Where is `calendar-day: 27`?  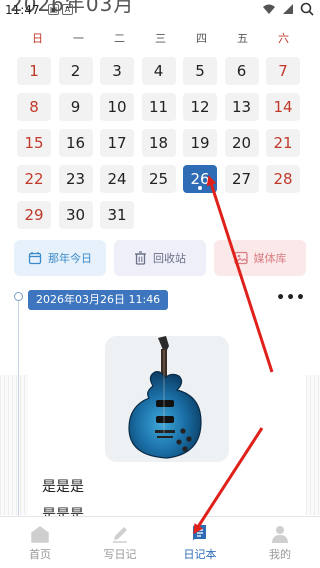
calendar-day: 27 is located at coordinates (241, 179).